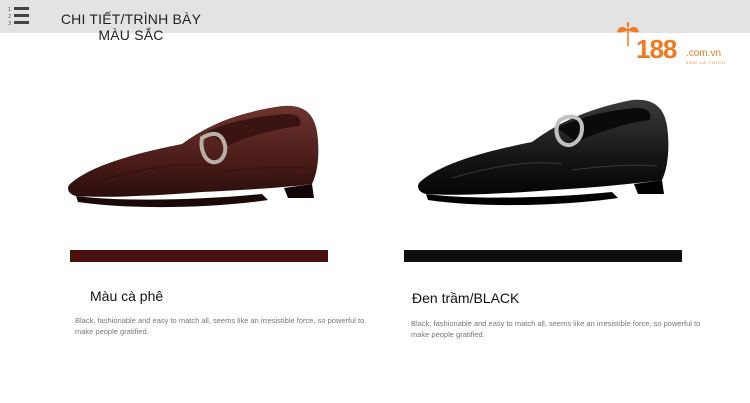  Describe the element at coordinates (9, 23) in the screenshot. I see `svg-text: 3` at that location.